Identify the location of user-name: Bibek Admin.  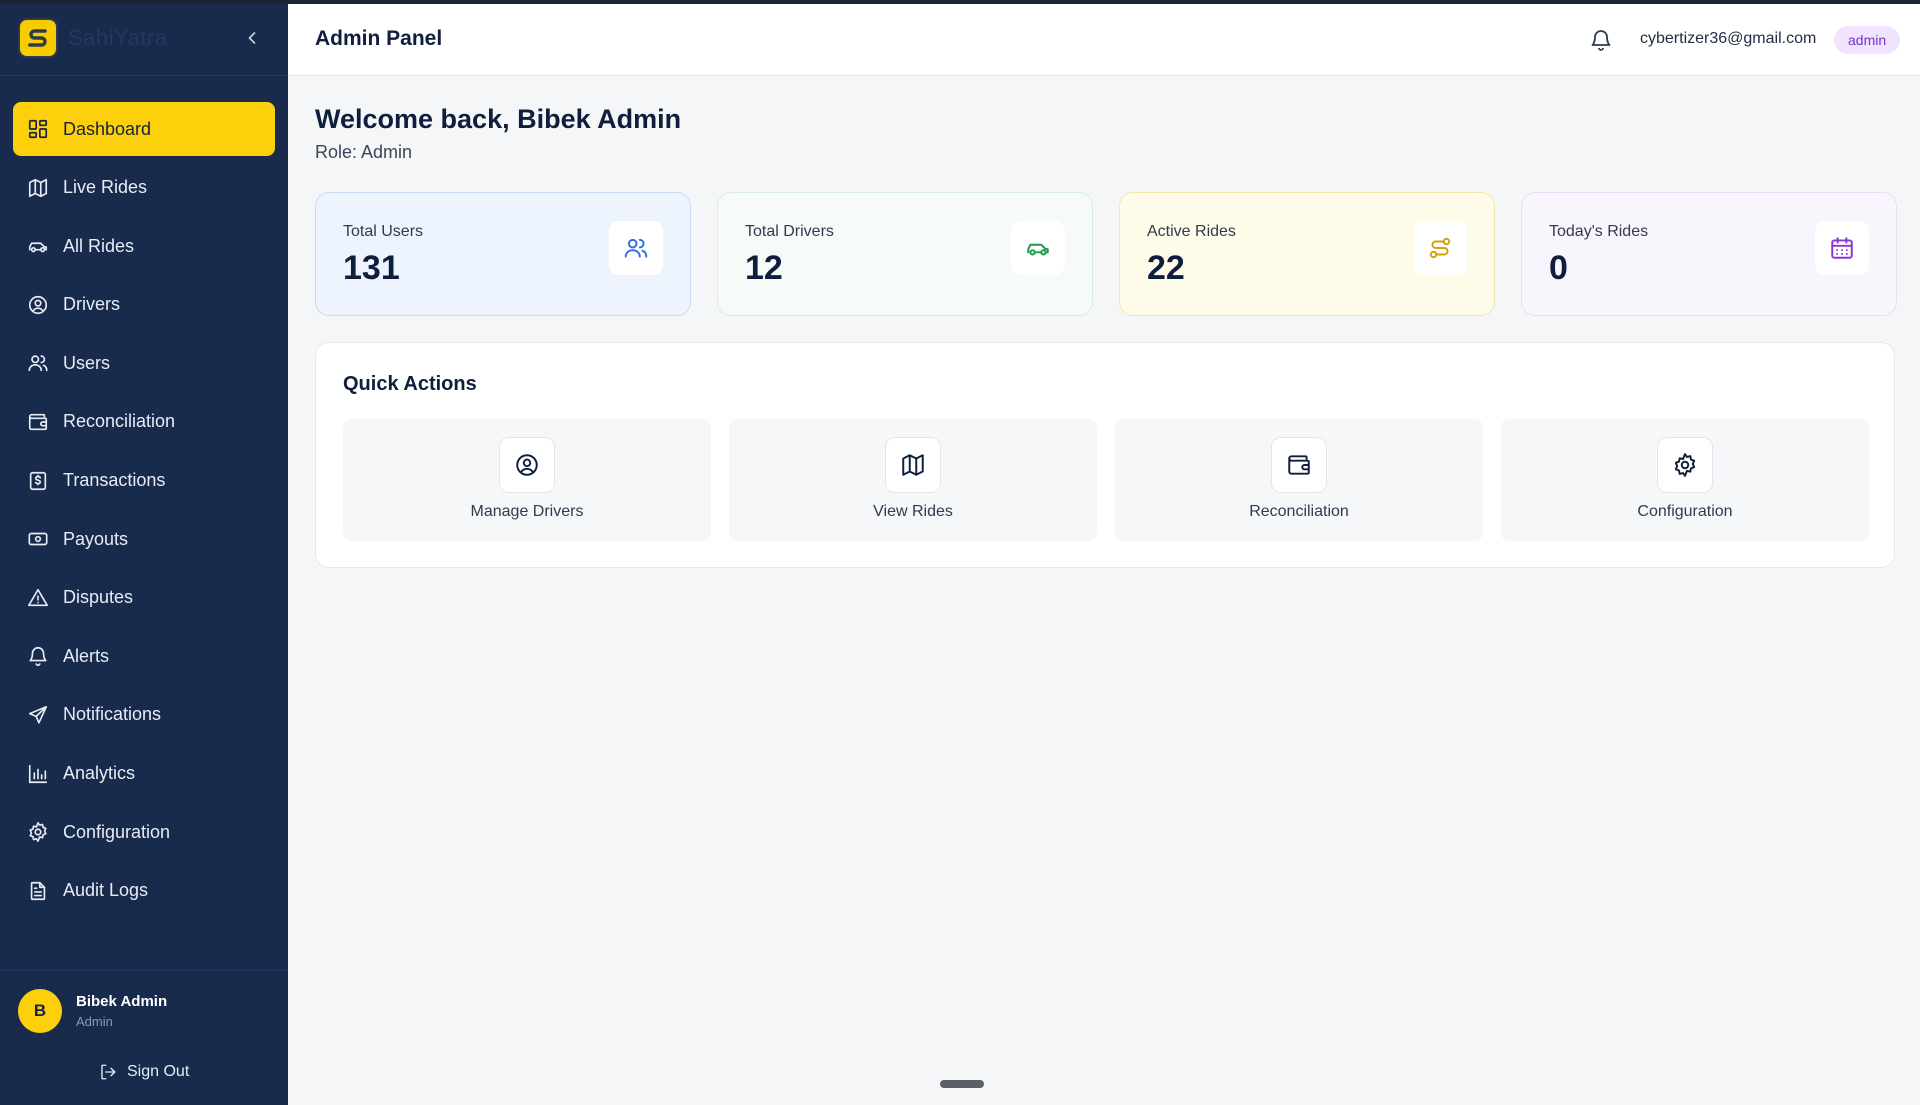
(122, 1001).